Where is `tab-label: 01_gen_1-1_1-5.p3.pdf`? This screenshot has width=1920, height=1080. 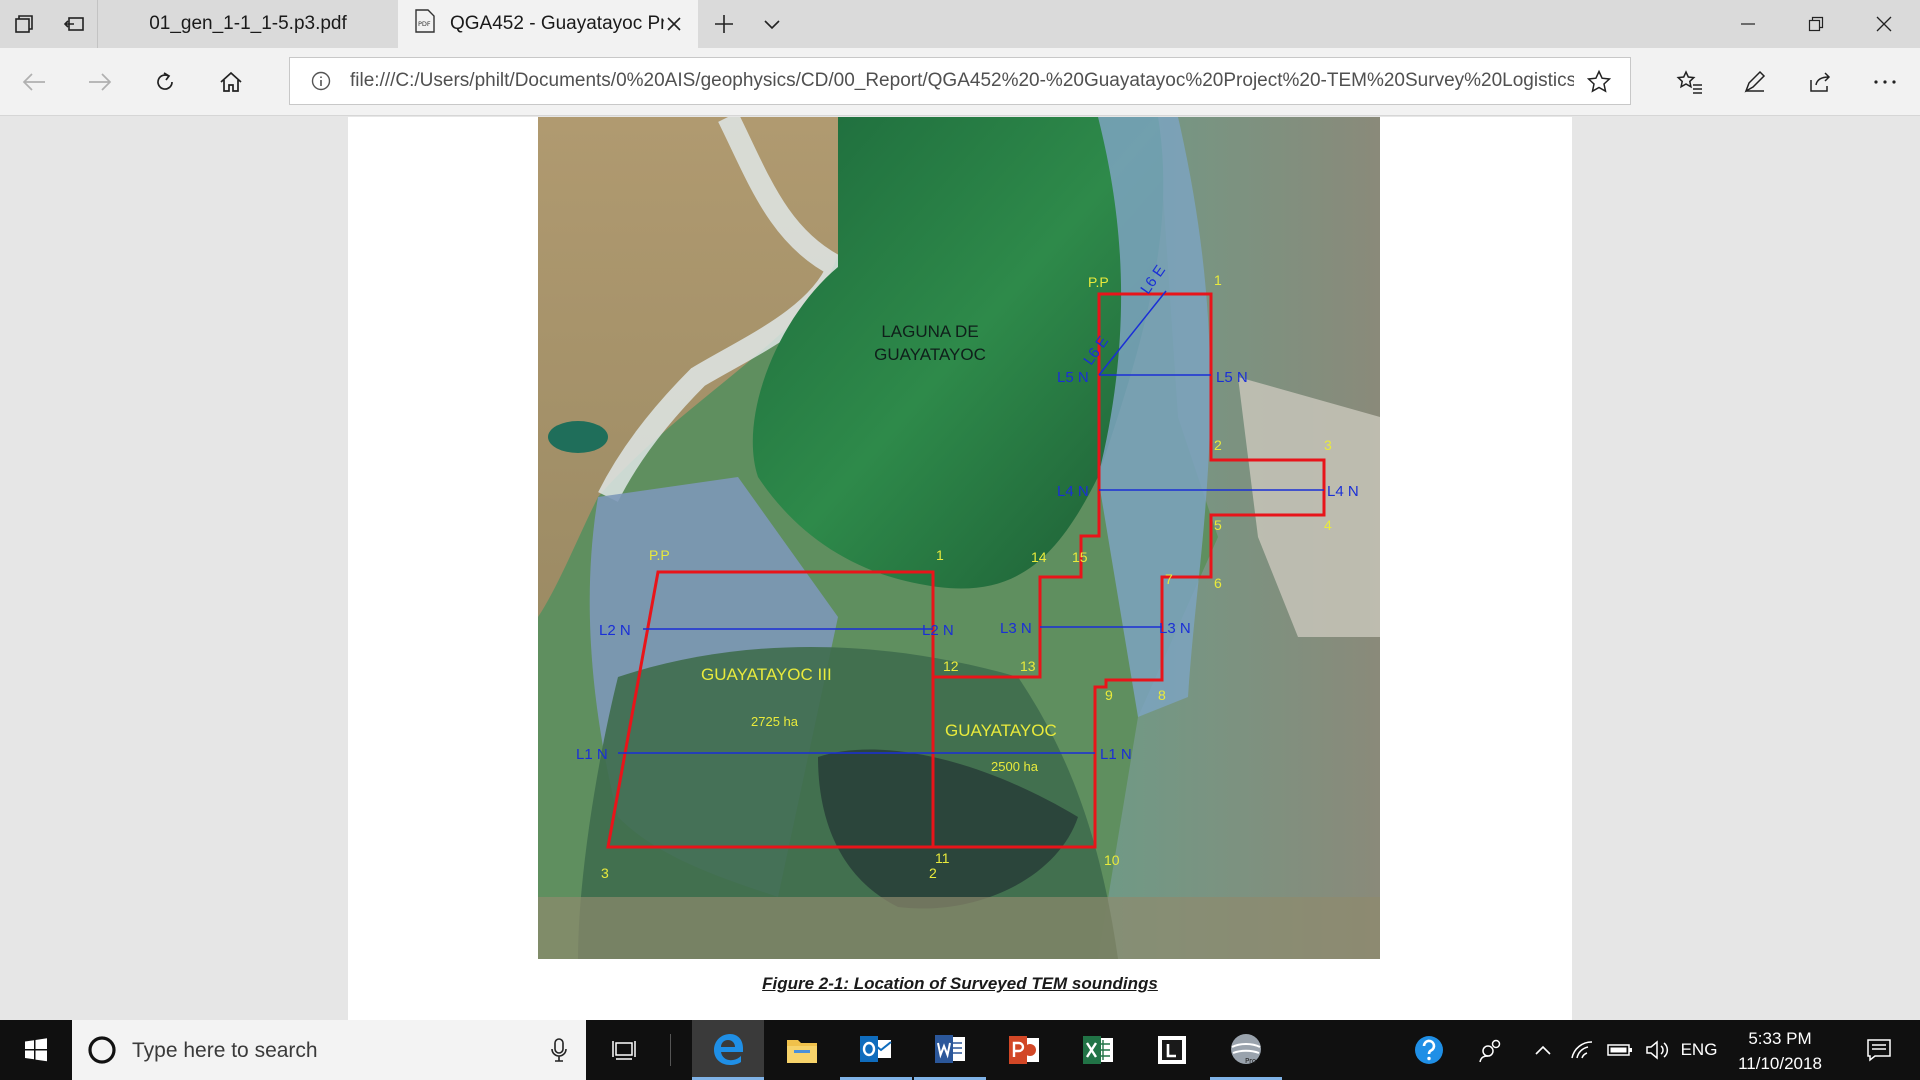
tab-label: 01_gen_1-1_1-5.p3.pdf is located at coordinates (248, 23).